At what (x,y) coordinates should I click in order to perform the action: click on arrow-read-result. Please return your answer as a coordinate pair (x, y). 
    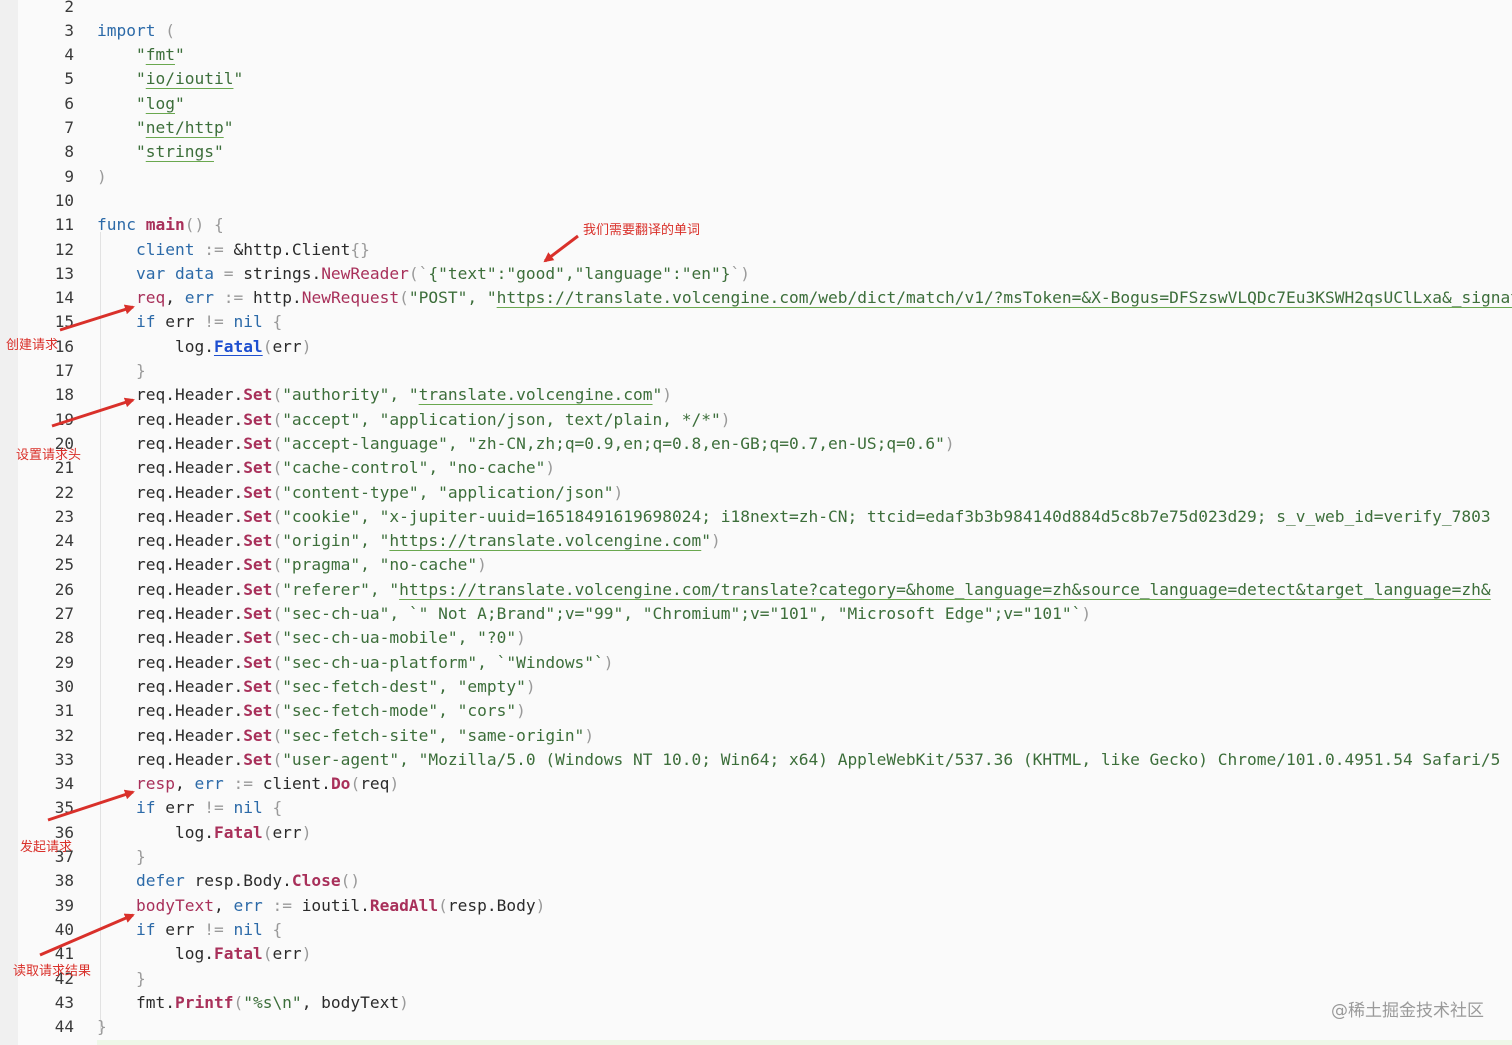
    Looking at the image, I should click on (87, 935).